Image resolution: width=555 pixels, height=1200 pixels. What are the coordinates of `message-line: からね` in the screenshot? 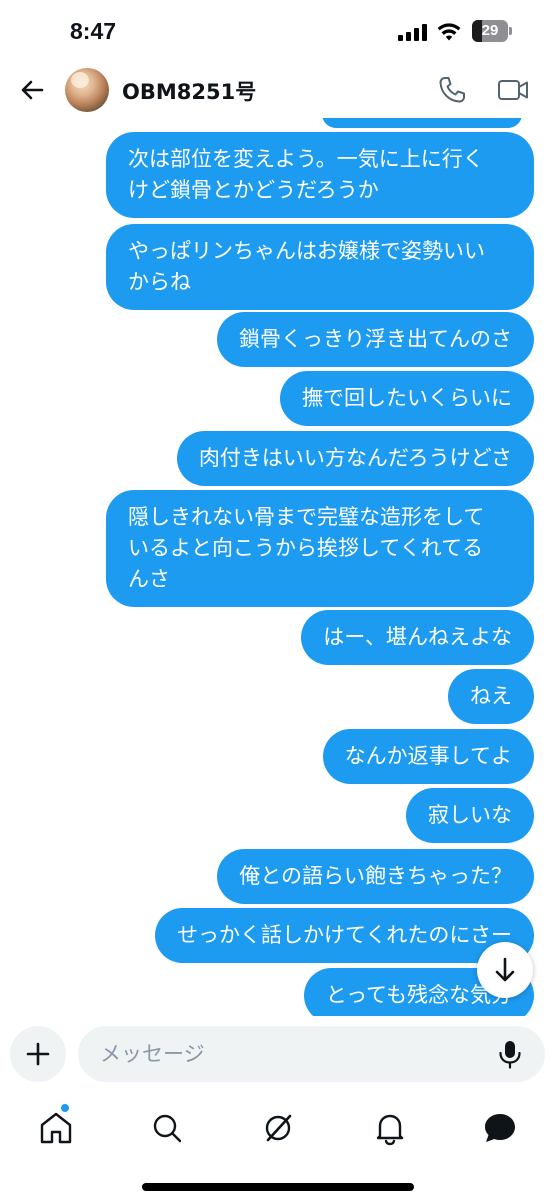 It's located at (159, 282).